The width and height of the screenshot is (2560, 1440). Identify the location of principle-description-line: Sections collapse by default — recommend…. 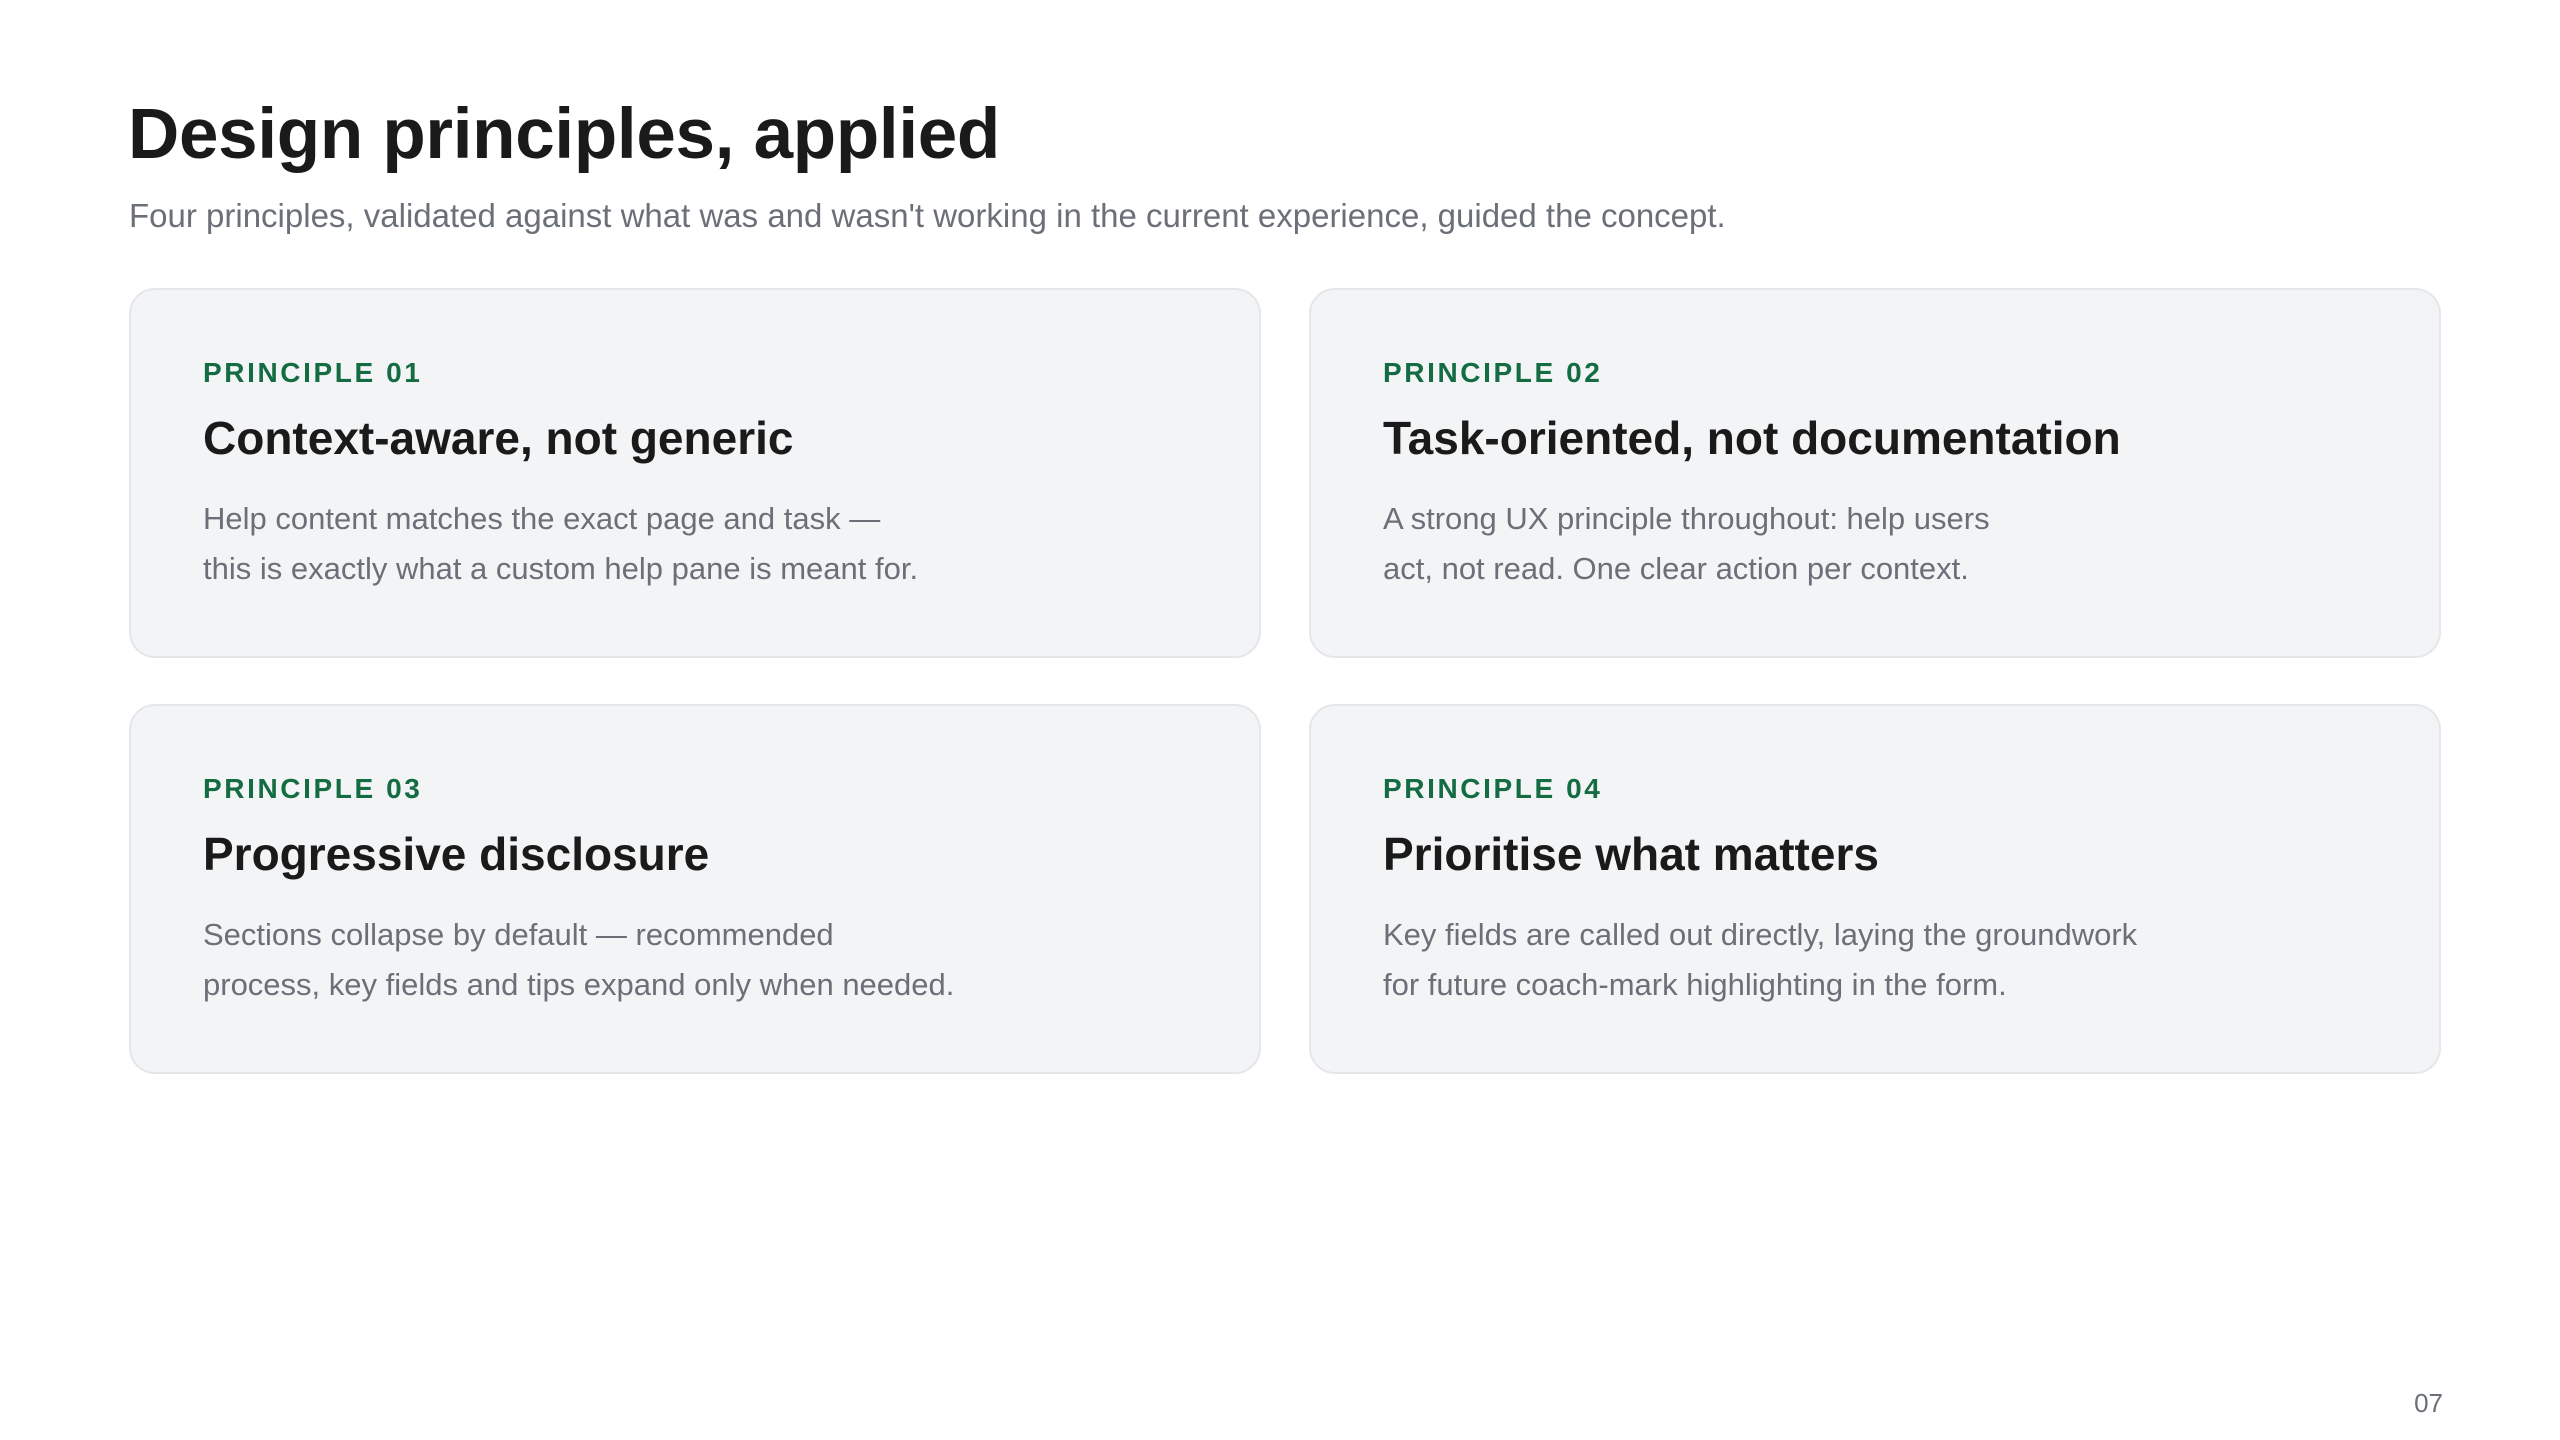
(518, 934).